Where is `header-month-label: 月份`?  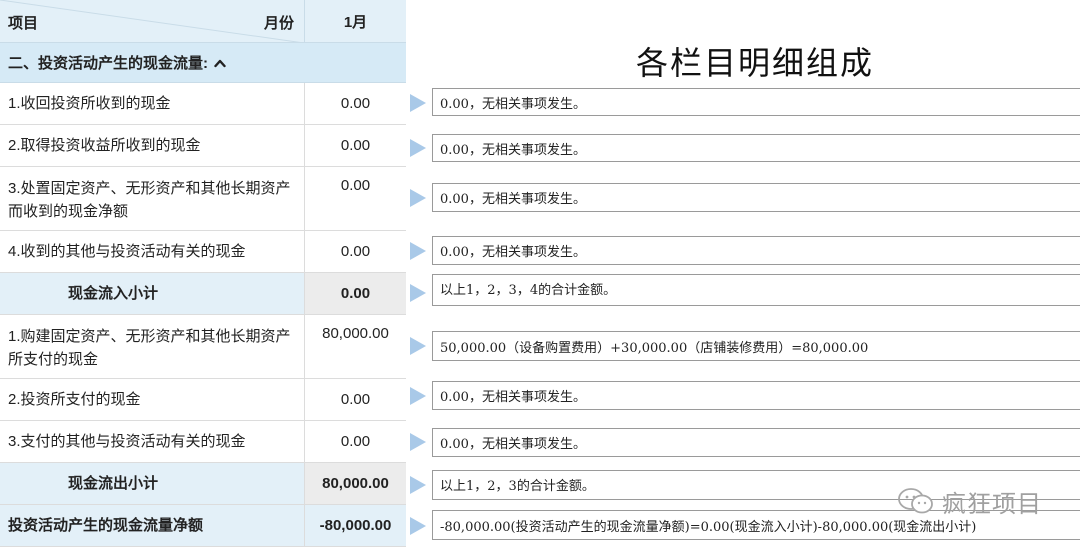 header-month-label: 月份 is located at coordinates (278, 23).